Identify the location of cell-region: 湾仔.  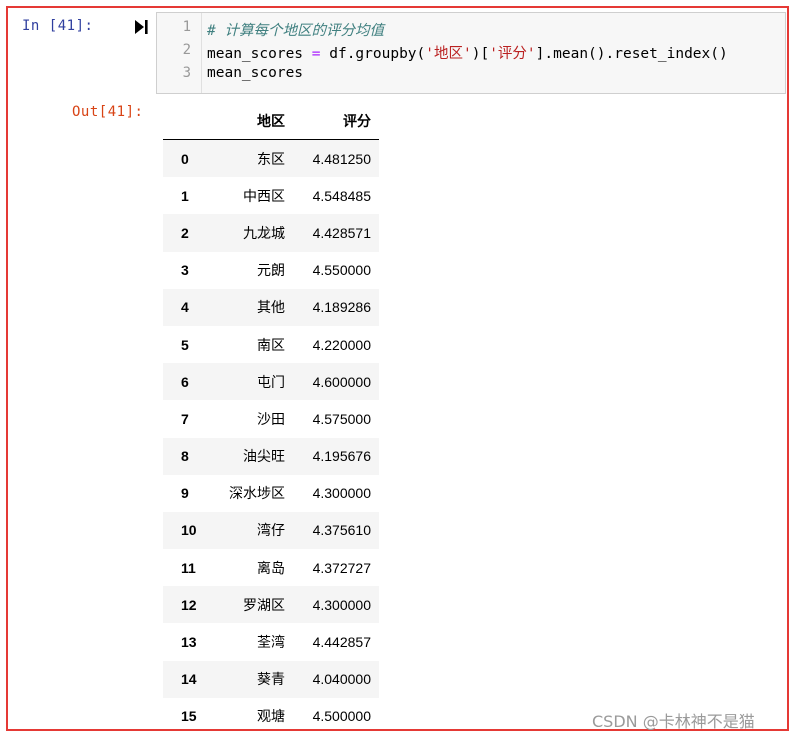
(271, 530).